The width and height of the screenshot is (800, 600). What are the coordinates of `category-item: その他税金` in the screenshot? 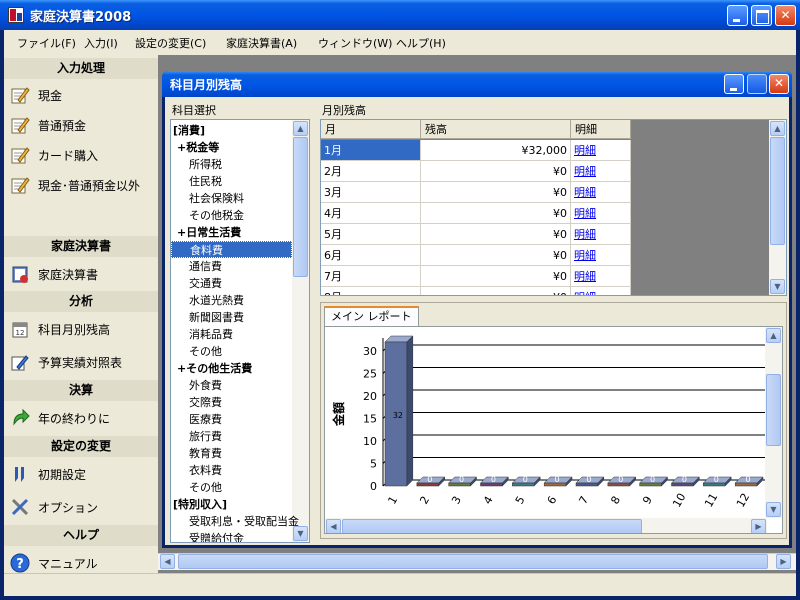 It's located at (231, 215).